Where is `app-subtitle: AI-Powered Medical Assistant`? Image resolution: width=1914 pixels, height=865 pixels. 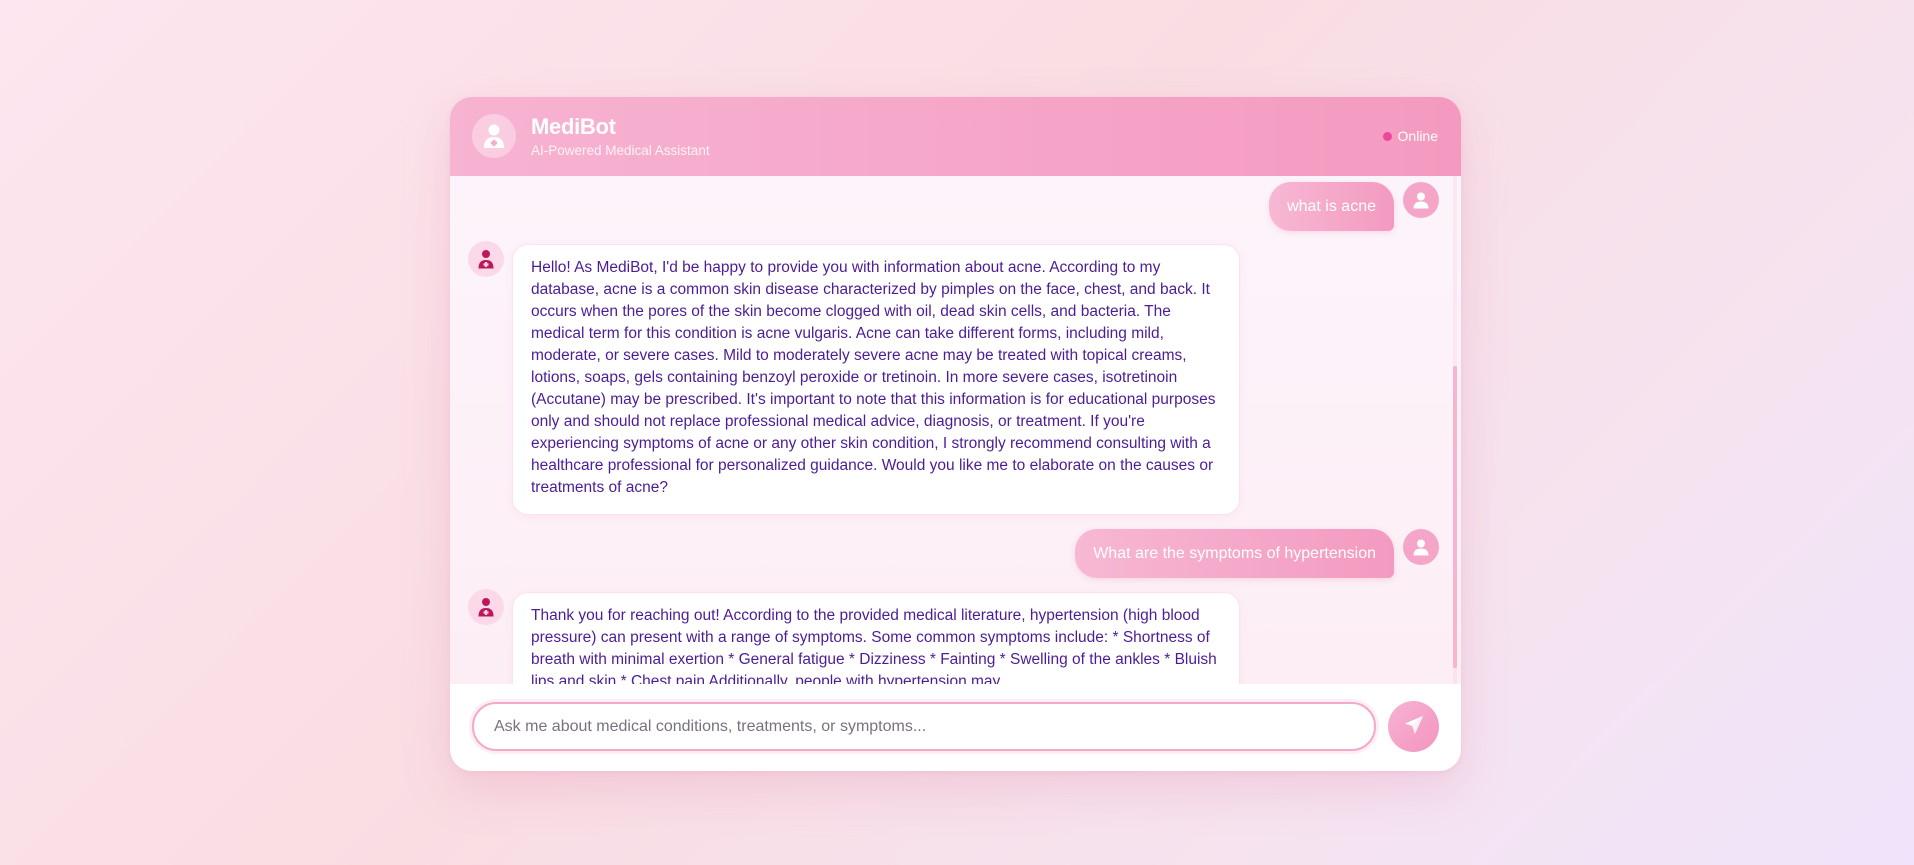
app-subtitle: AI-Powered Medical Assistant is located at coordinates (620, 150).